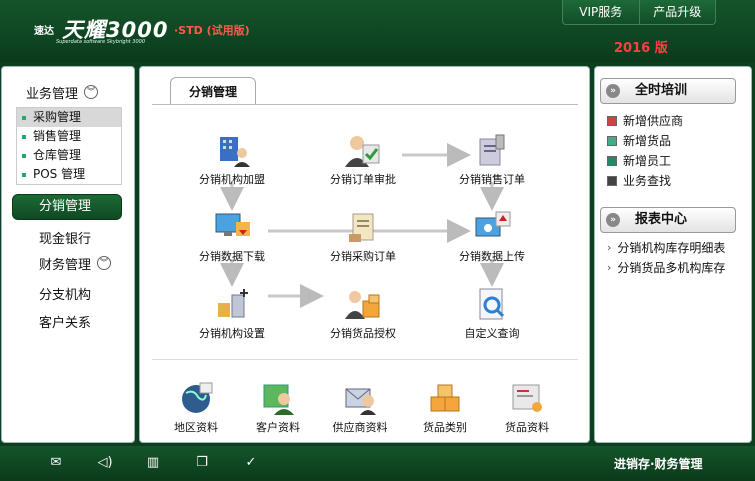  I want to click on report-header: » 报表中心, so click(668, 220).